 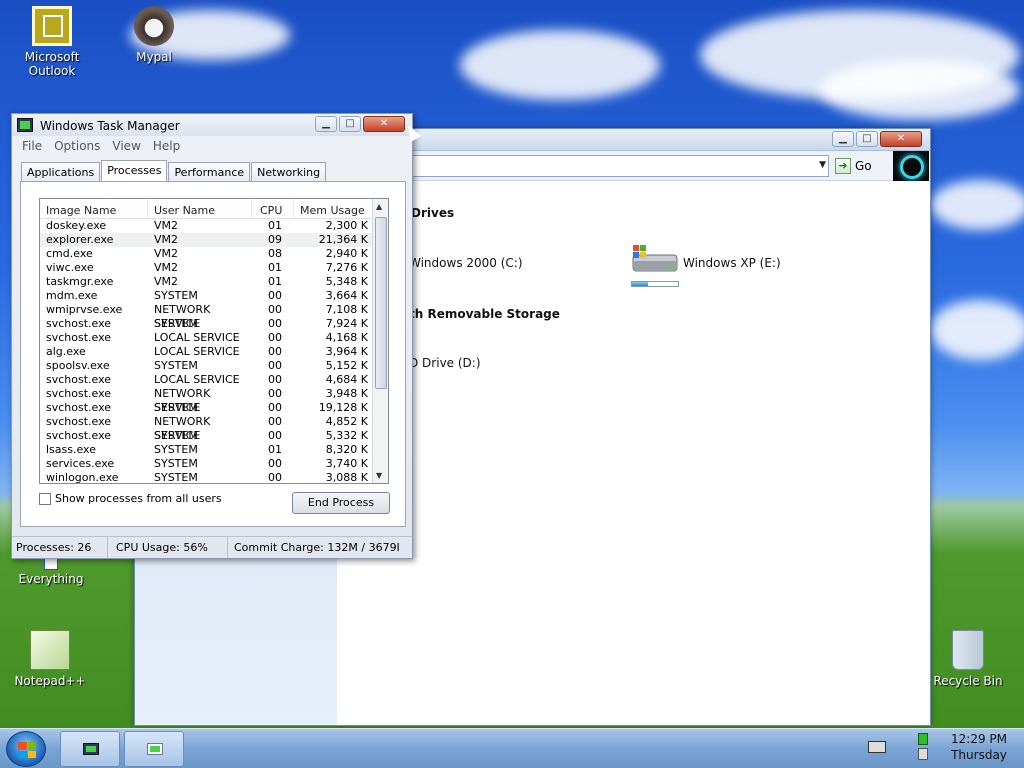 I want to click on notepadpp-icon, so click(x=50, y=650).